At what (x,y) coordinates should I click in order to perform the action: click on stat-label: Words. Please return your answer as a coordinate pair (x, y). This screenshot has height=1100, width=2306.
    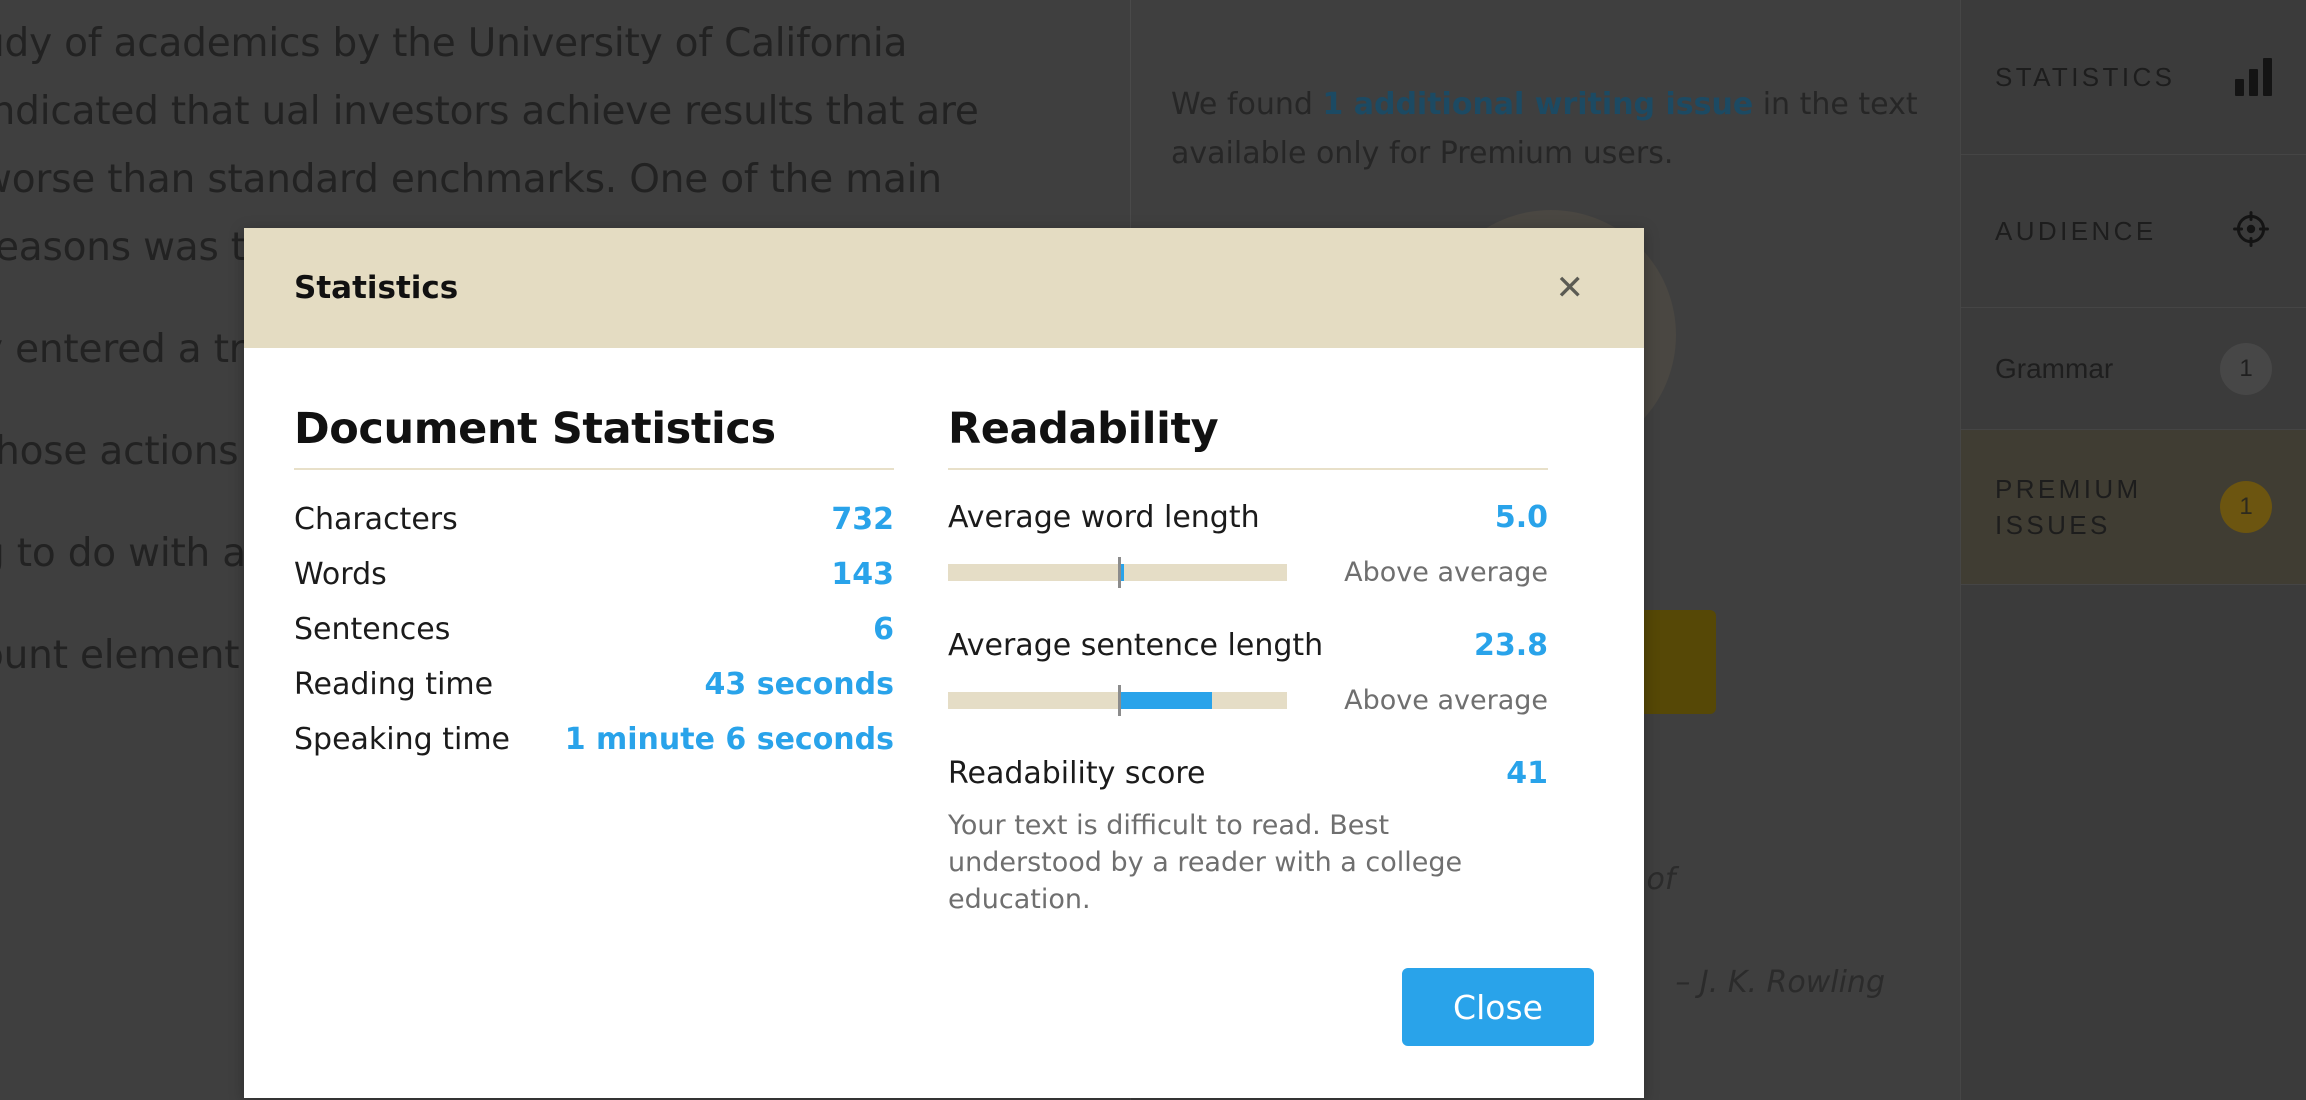
    Looking at the image, I should click on (340, 574).